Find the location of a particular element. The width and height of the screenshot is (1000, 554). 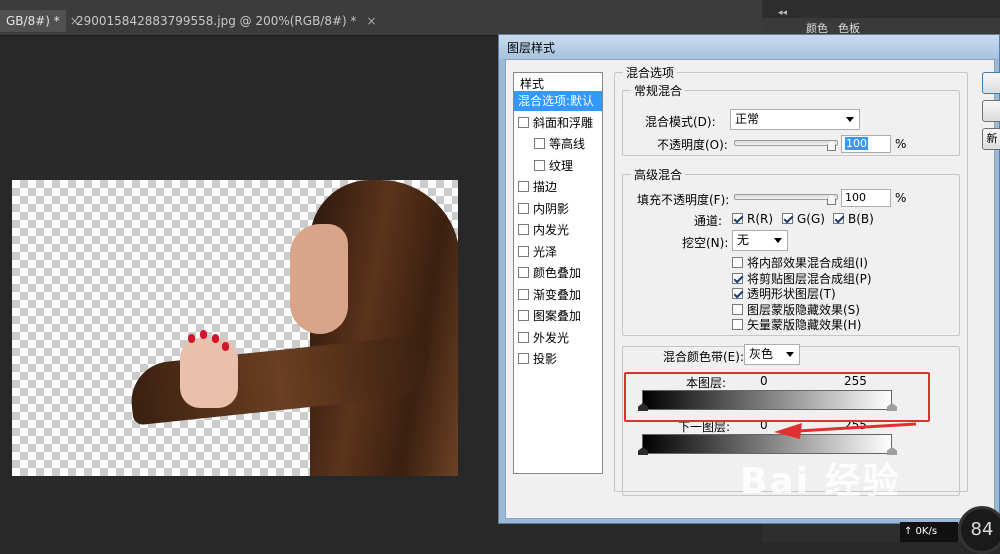

channel-b-label: B(B) is located at coordinates (861, 219).